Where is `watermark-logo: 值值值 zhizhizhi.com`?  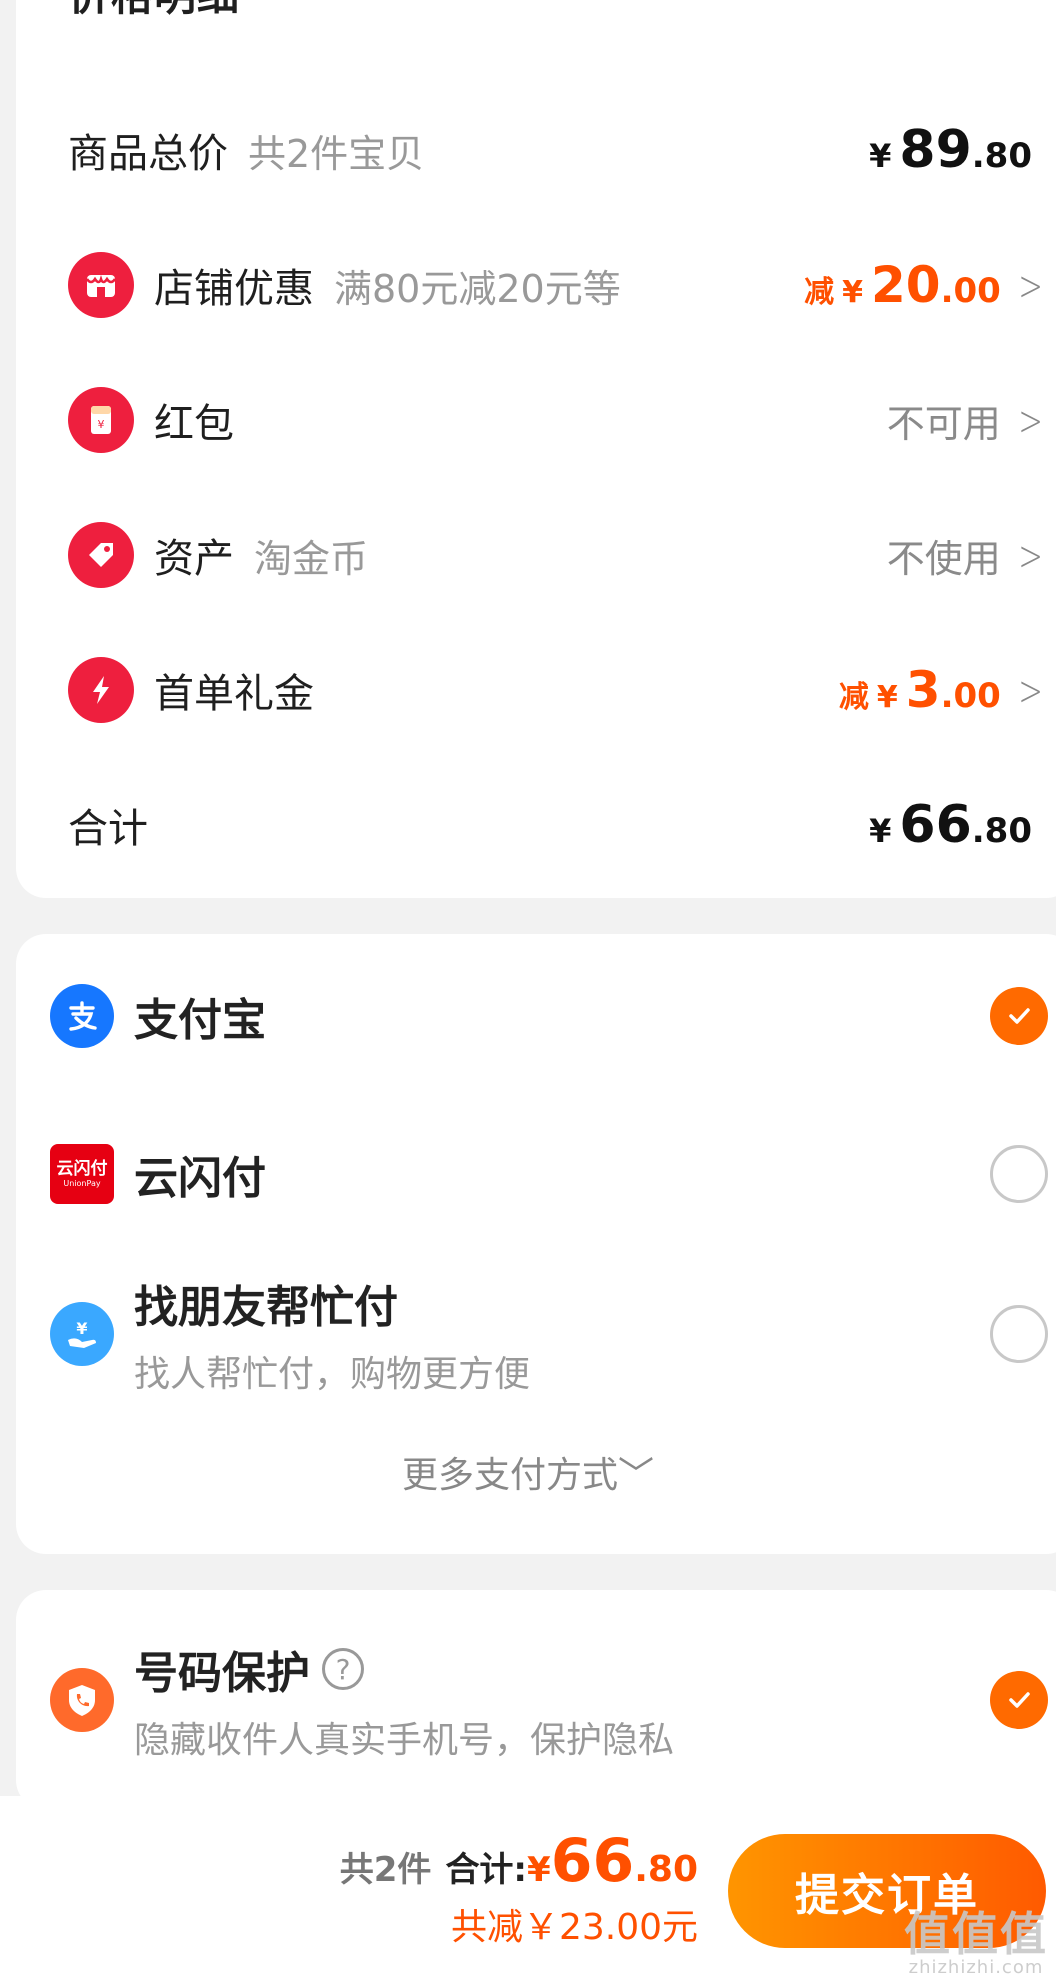
watermark-logo: 值值值 zhizhizhi.com is located at coordinates (976, 1944).